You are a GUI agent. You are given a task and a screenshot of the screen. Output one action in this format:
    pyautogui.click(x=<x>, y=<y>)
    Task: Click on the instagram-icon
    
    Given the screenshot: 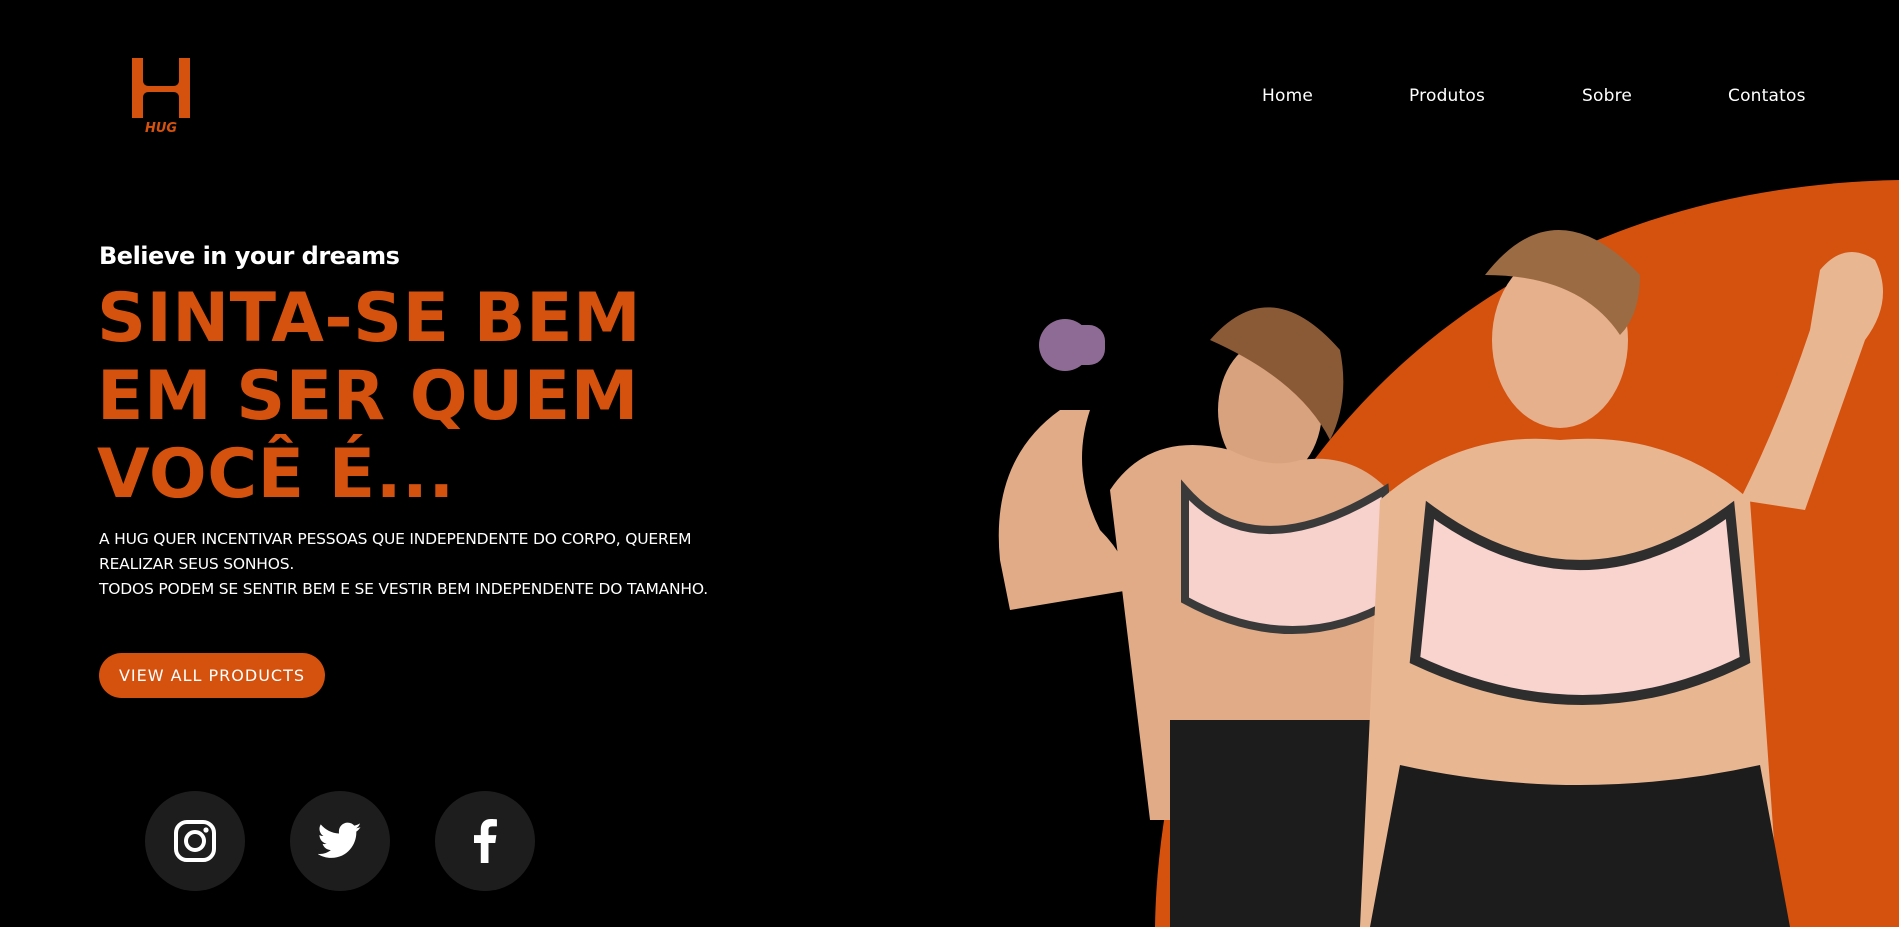 What is the action you would take?
    pyautogui.click(x=195, y=841)
    